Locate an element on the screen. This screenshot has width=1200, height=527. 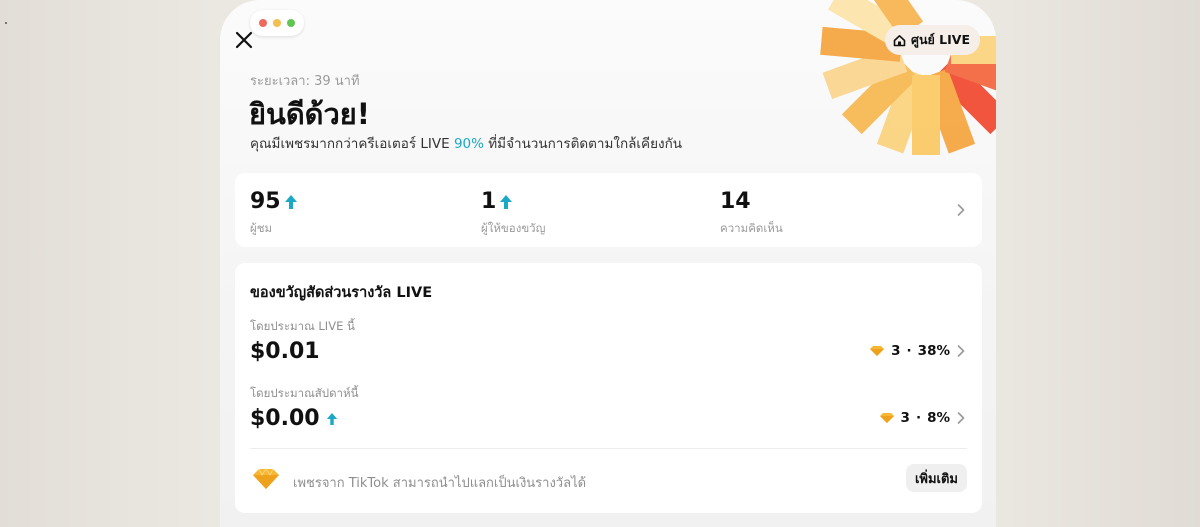
this-week-percent: 8% is located at coordinates (938, 418).